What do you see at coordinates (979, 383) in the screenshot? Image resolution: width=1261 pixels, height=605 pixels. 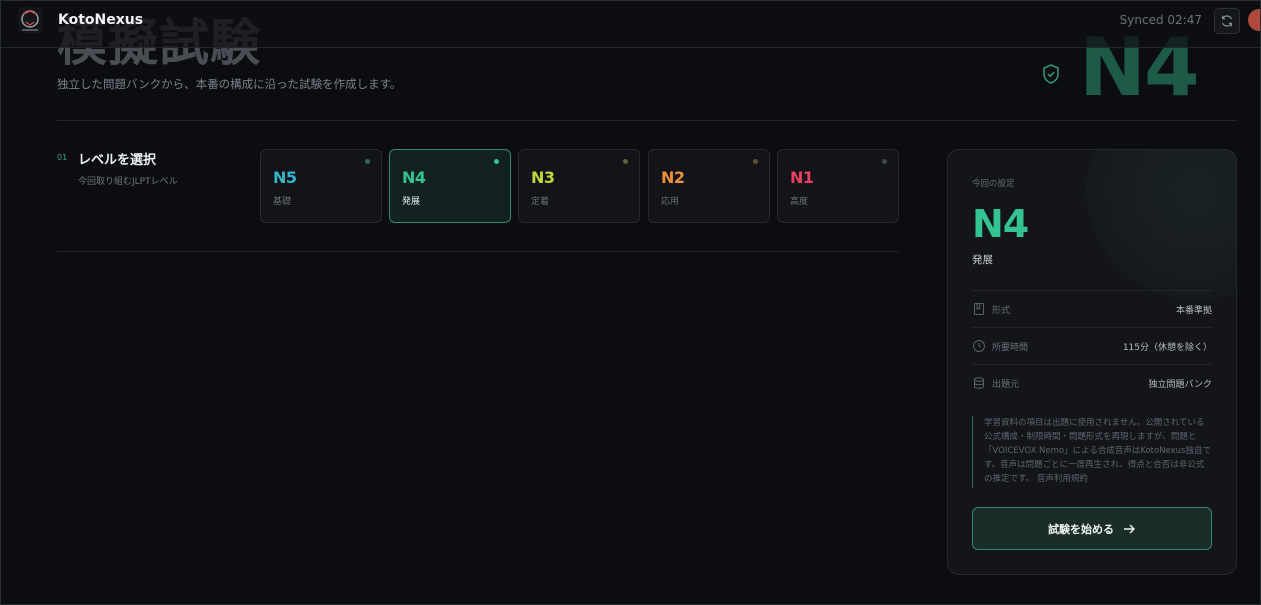 I see `database-icon` at bounding box center [979, 383].